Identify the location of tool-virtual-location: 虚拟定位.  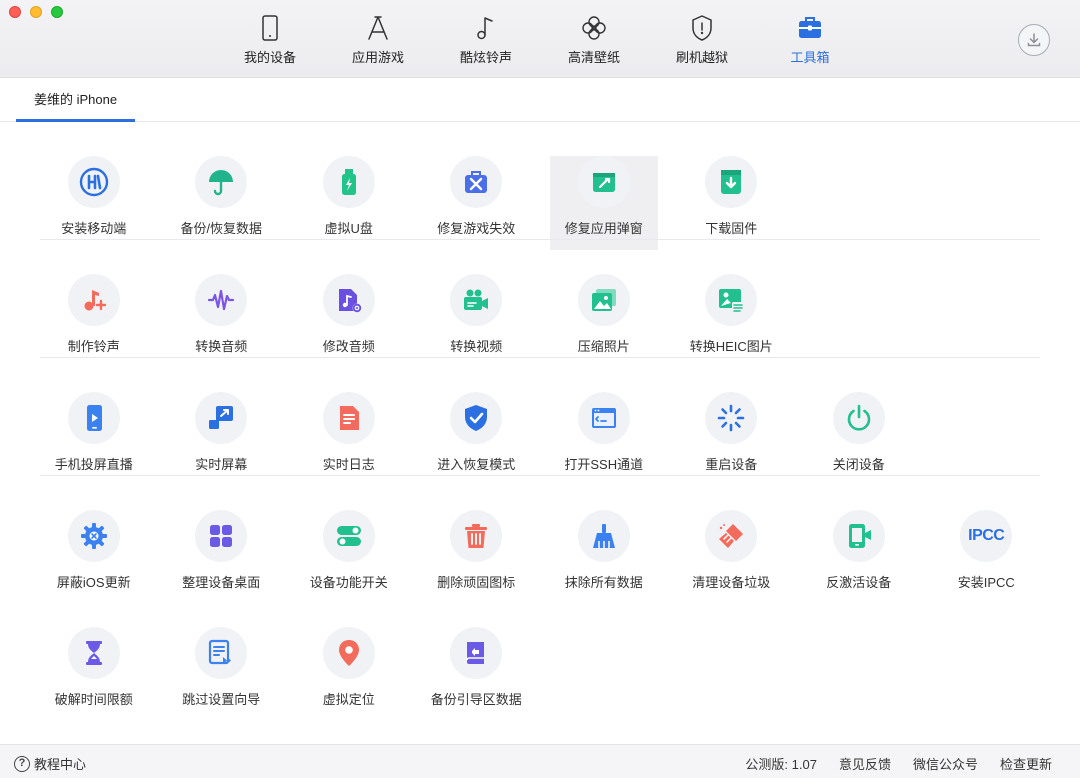
(349, 652).